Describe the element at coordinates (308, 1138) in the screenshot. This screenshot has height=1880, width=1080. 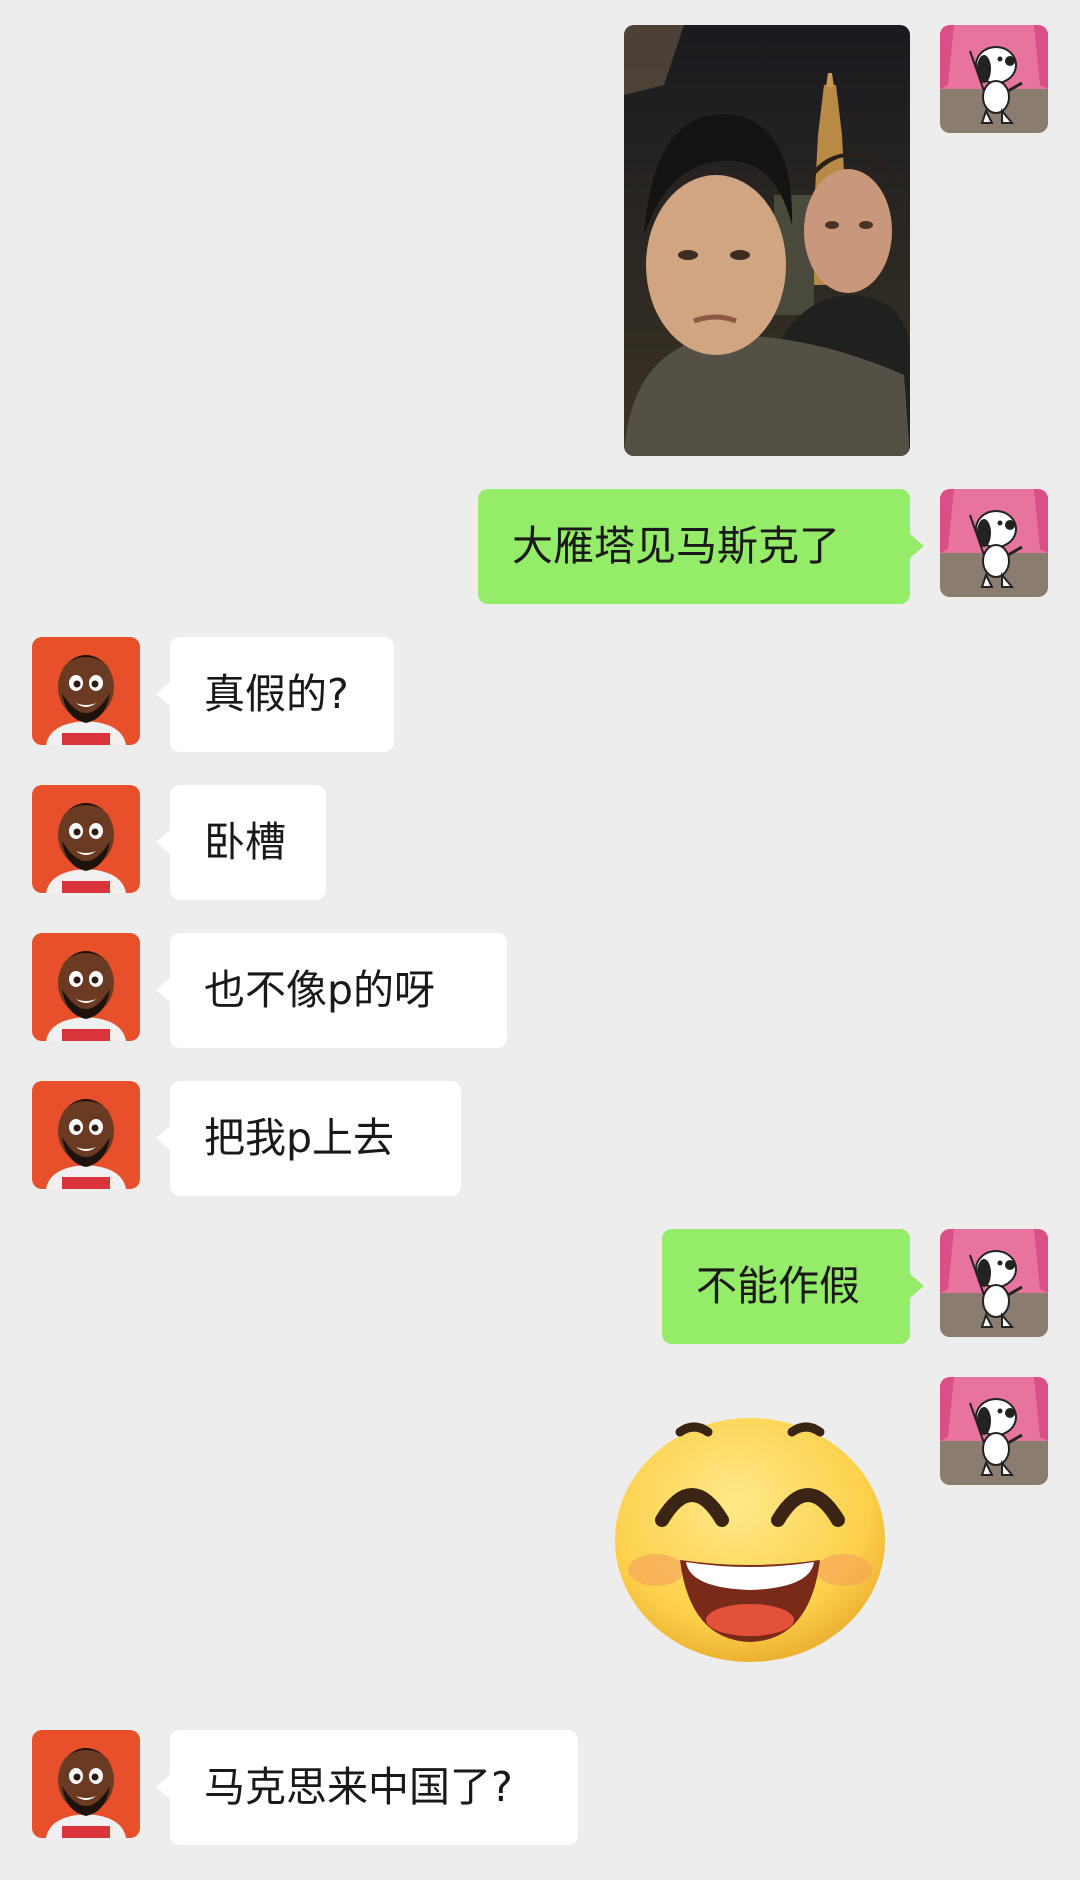
I see `message-bubble-contact: 把我p上去` at that location.